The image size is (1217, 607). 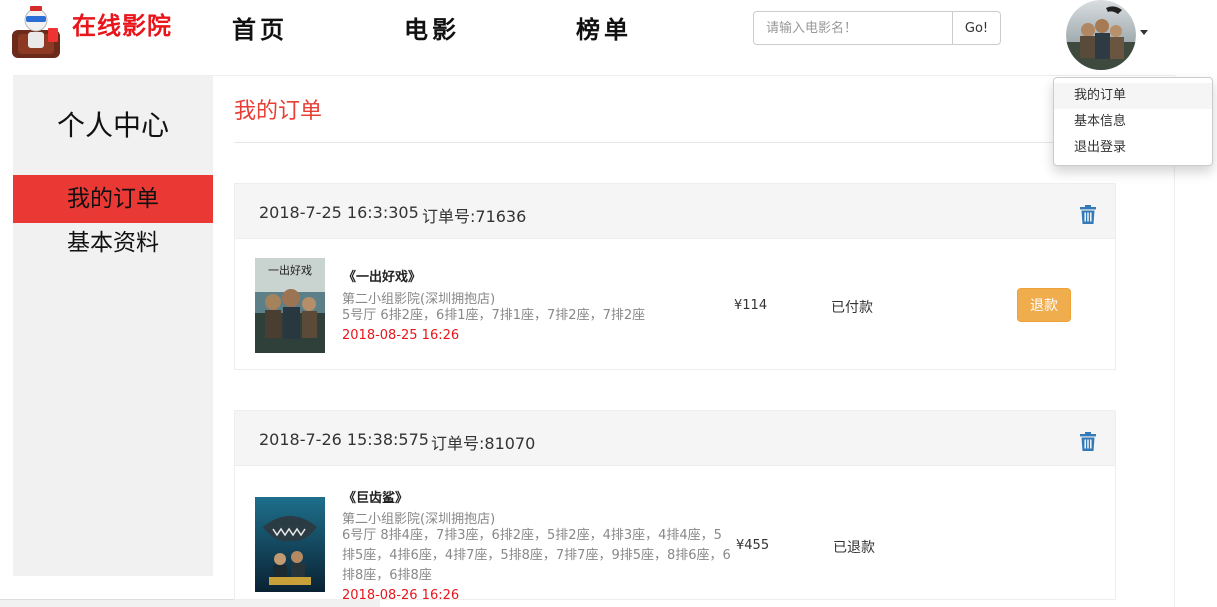 I want to click on menu-item-basic-info: 基本信息, so click(x=1133, y=122).